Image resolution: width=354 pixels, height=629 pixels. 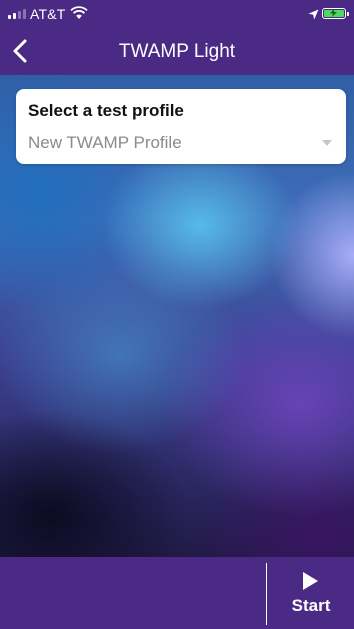 I want to click on play-icon, so click(x=310, y=581).